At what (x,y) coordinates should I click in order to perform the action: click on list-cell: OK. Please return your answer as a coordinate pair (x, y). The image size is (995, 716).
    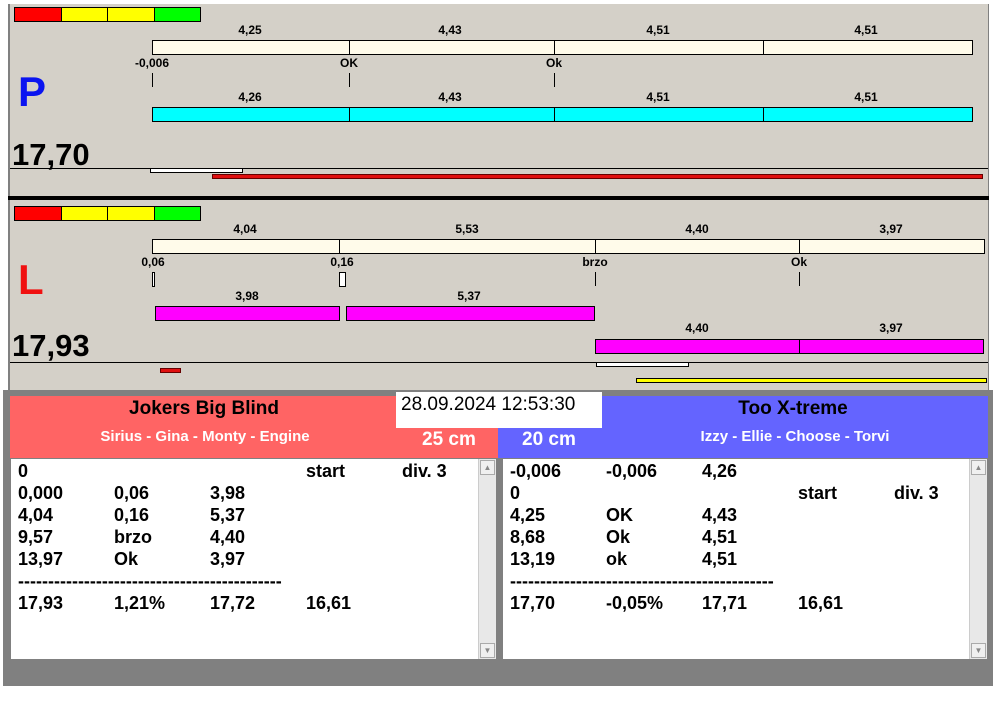
    Looking at the image, I should click on (619, 515).